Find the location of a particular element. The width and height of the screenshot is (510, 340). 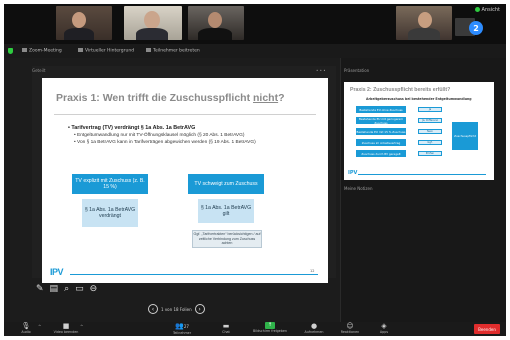

slide-pager: ‹ 1 von 18 Folien › is located at coordinates (176, 309).